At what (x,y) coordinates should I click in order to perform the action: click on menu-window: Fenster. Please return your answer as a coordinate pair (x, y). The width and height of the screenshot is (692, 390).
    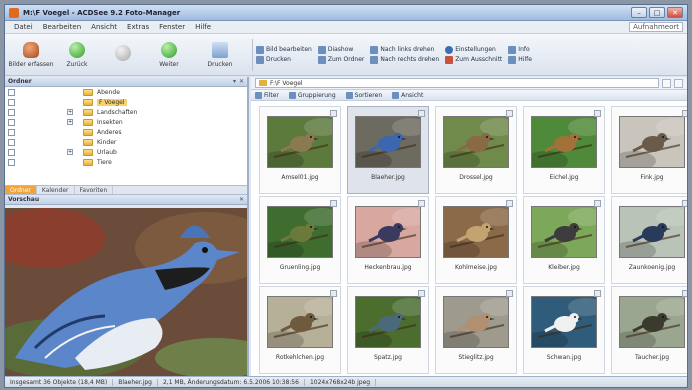
    Looking at the image, I should click on (172, 27).